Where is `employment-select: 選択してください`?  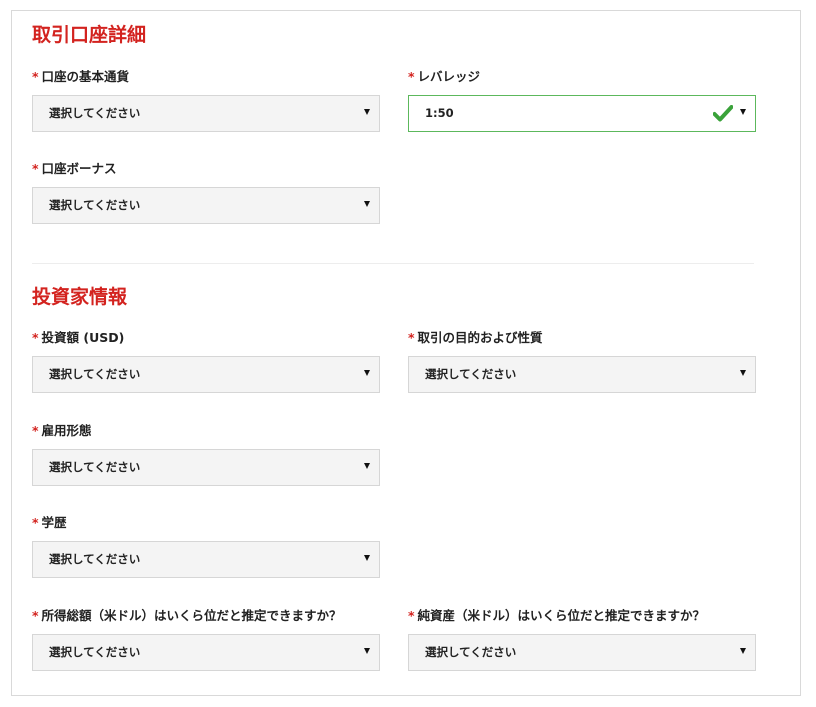
employment-select: 選択してください is located at coordinates (206, 467).